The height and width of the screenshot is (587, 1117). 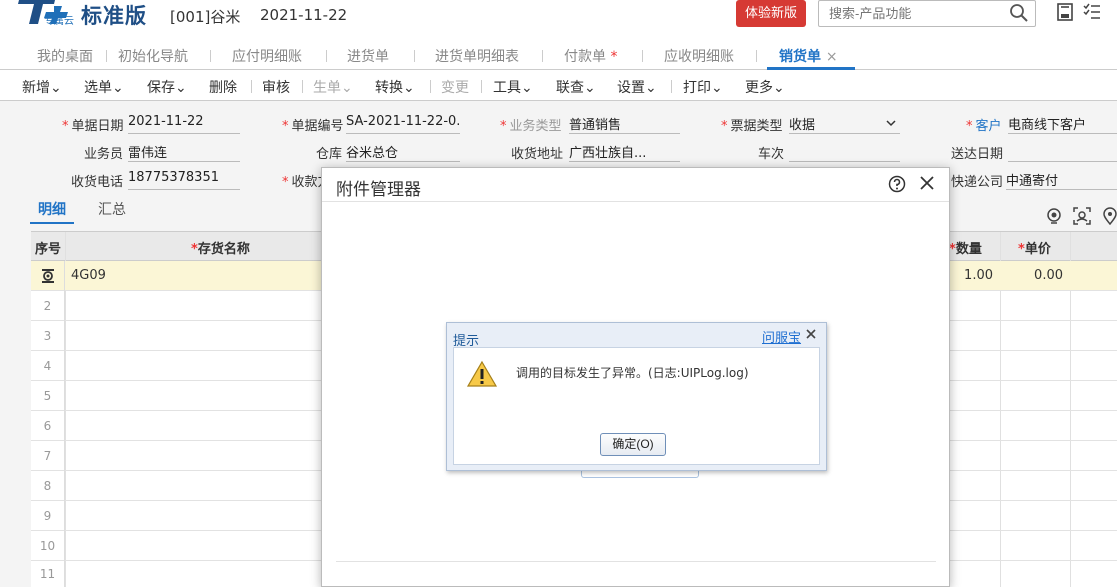 What do you see at coordinates (624, 124) in the screenshot?
I see `biz-type-field: 普通销售` at bounding box center [624, 124].